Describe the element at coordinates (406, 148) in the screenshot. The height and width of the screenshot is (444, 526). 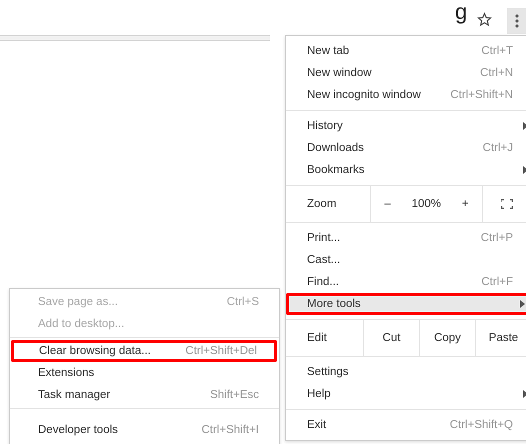
I see `menu-item: Downloads Ctrl+J` at that location.